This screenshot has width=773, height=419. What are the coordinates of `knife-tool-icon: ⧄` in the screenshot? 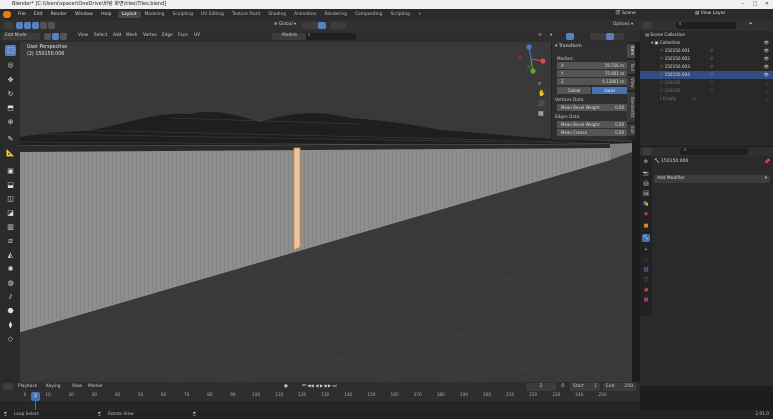 It's located at (10, 241).